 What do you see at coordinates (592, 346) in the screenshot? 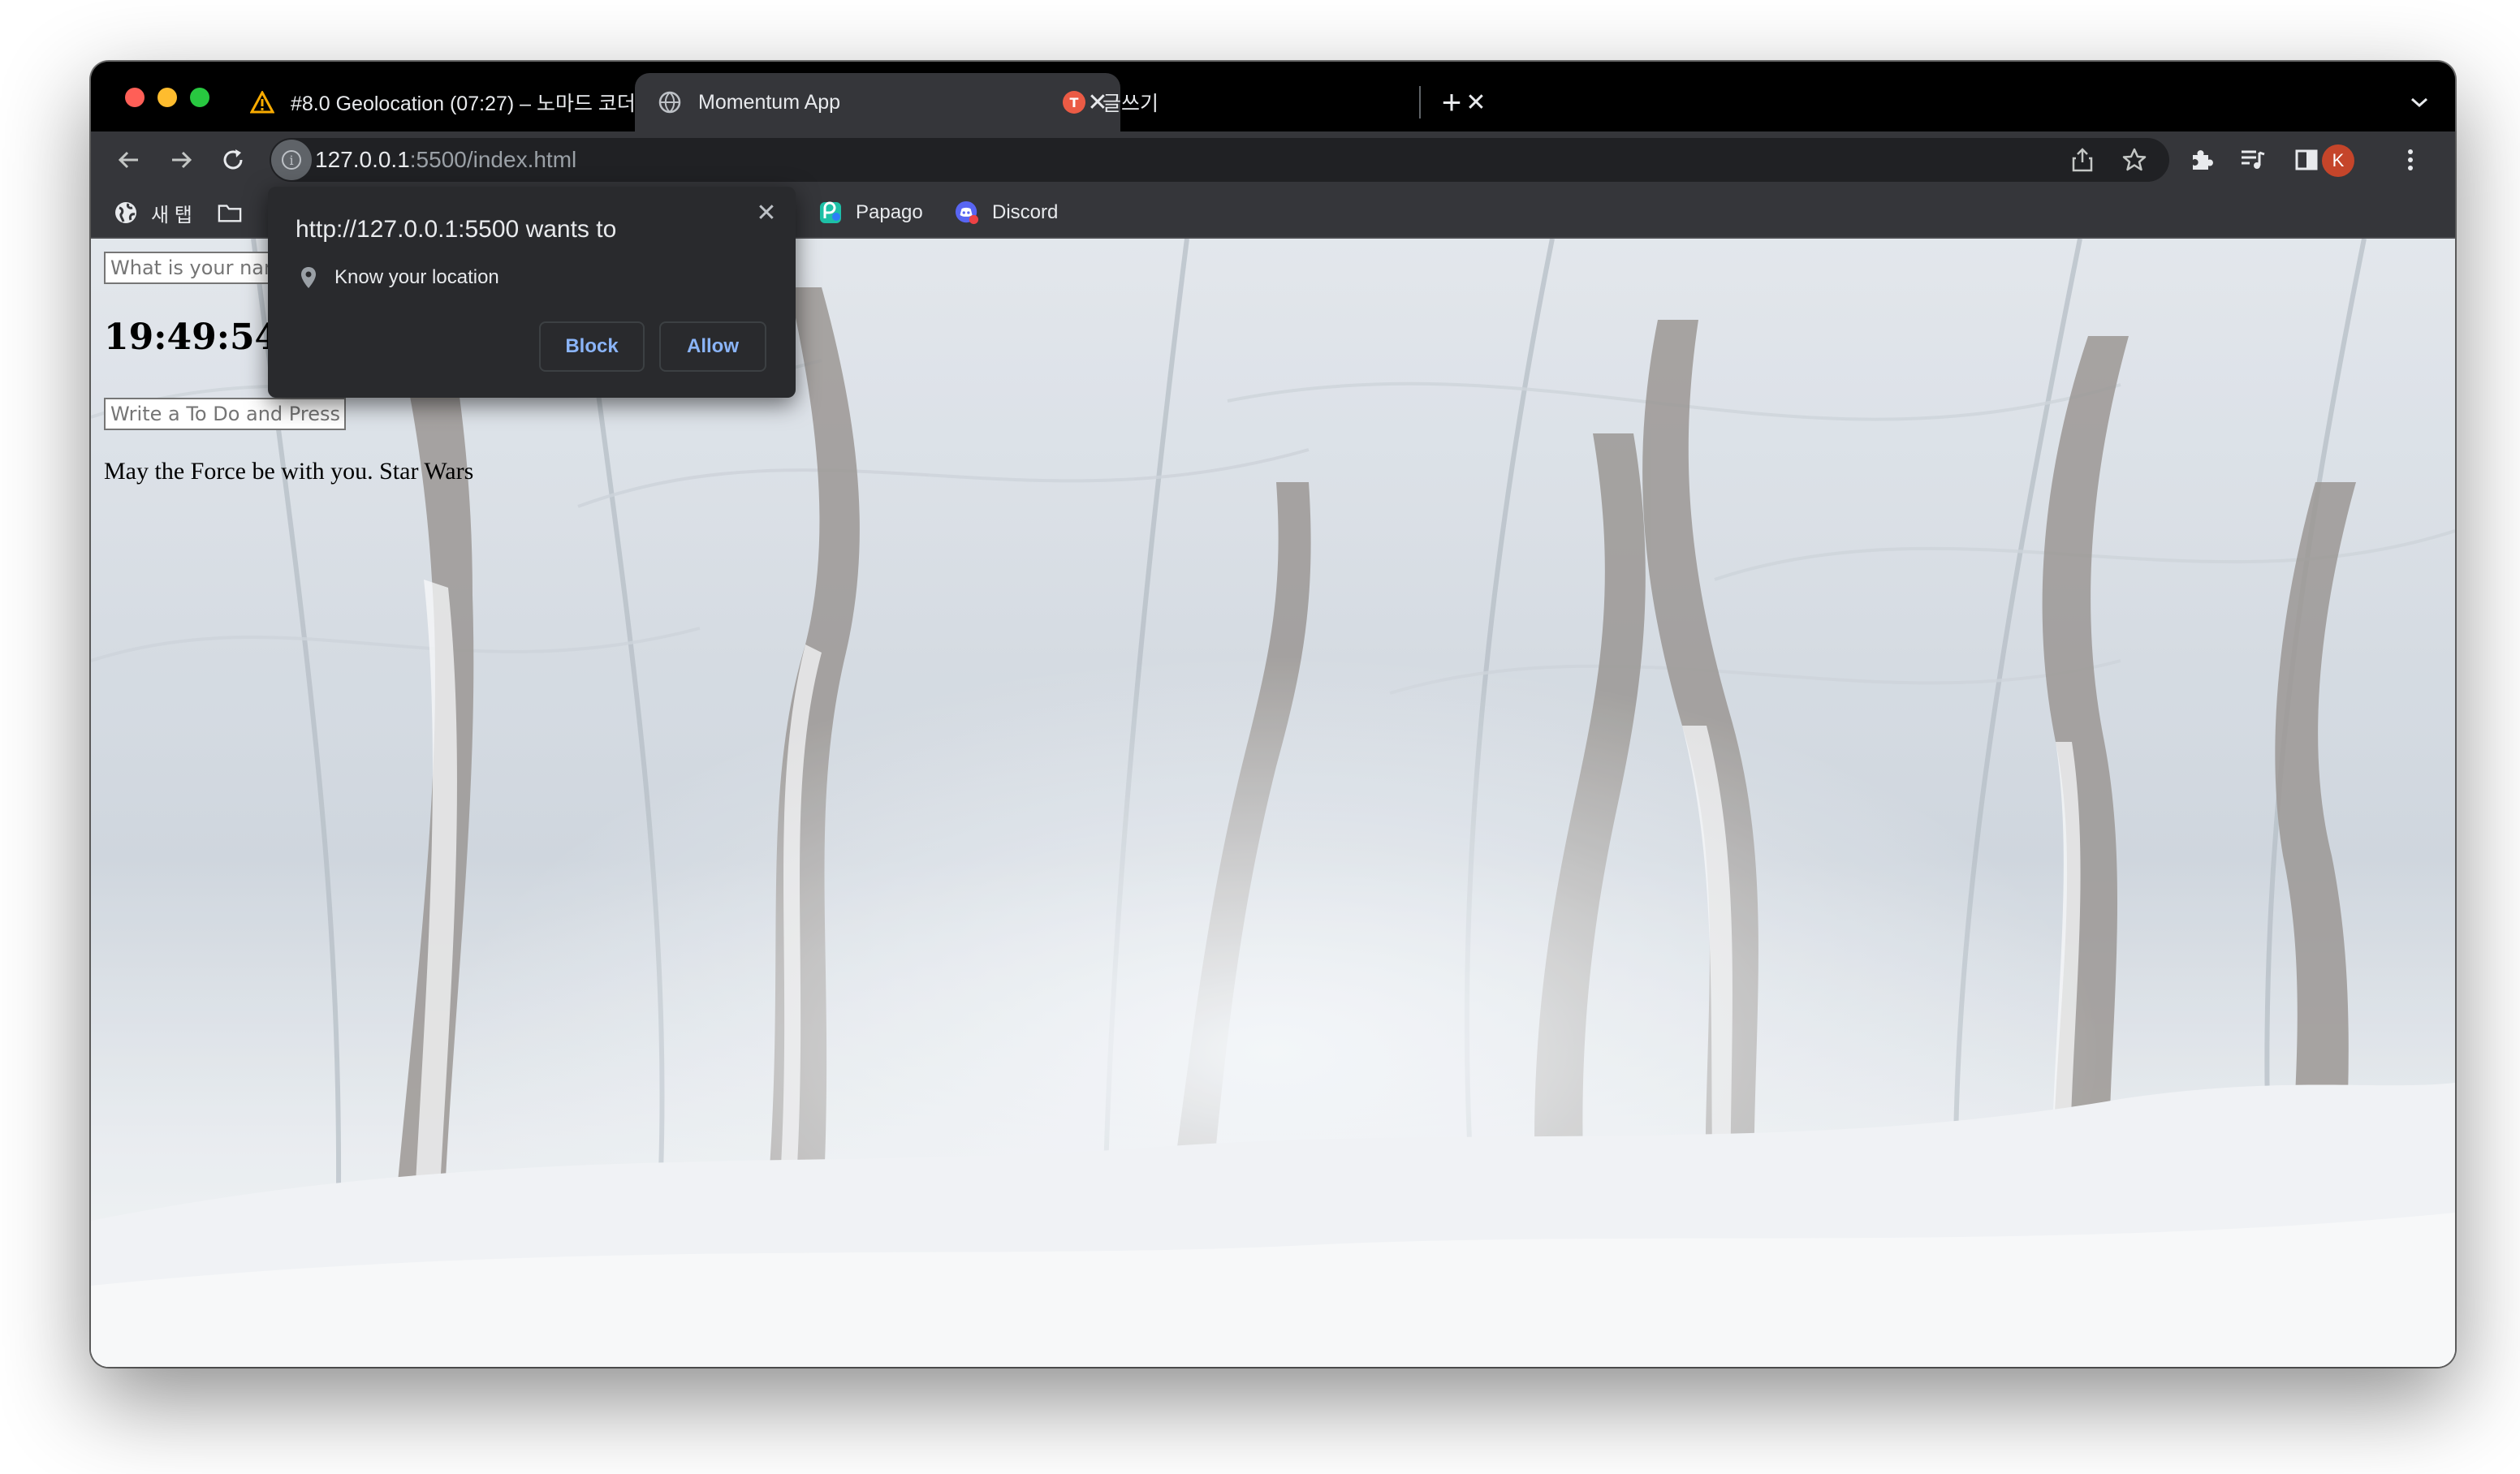
I see `block-button: Block` at bounding box center [592, 346].